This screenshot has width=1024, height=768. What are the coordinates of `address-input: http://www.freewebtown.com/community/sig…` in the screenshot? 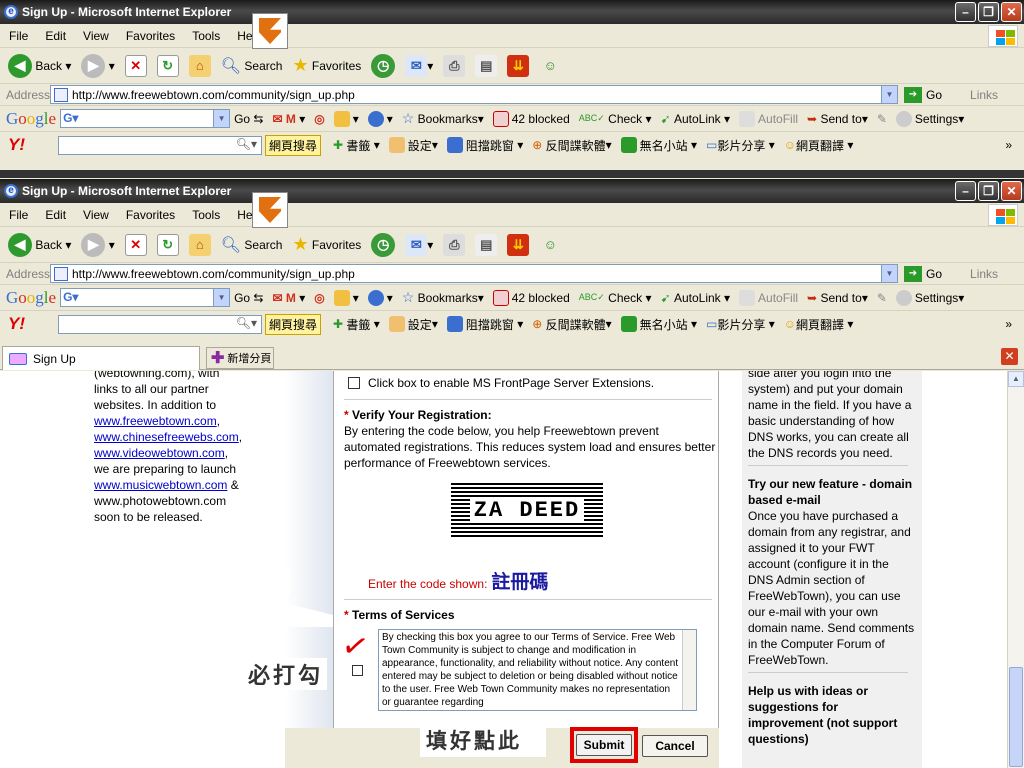 It's located at (474, 273).